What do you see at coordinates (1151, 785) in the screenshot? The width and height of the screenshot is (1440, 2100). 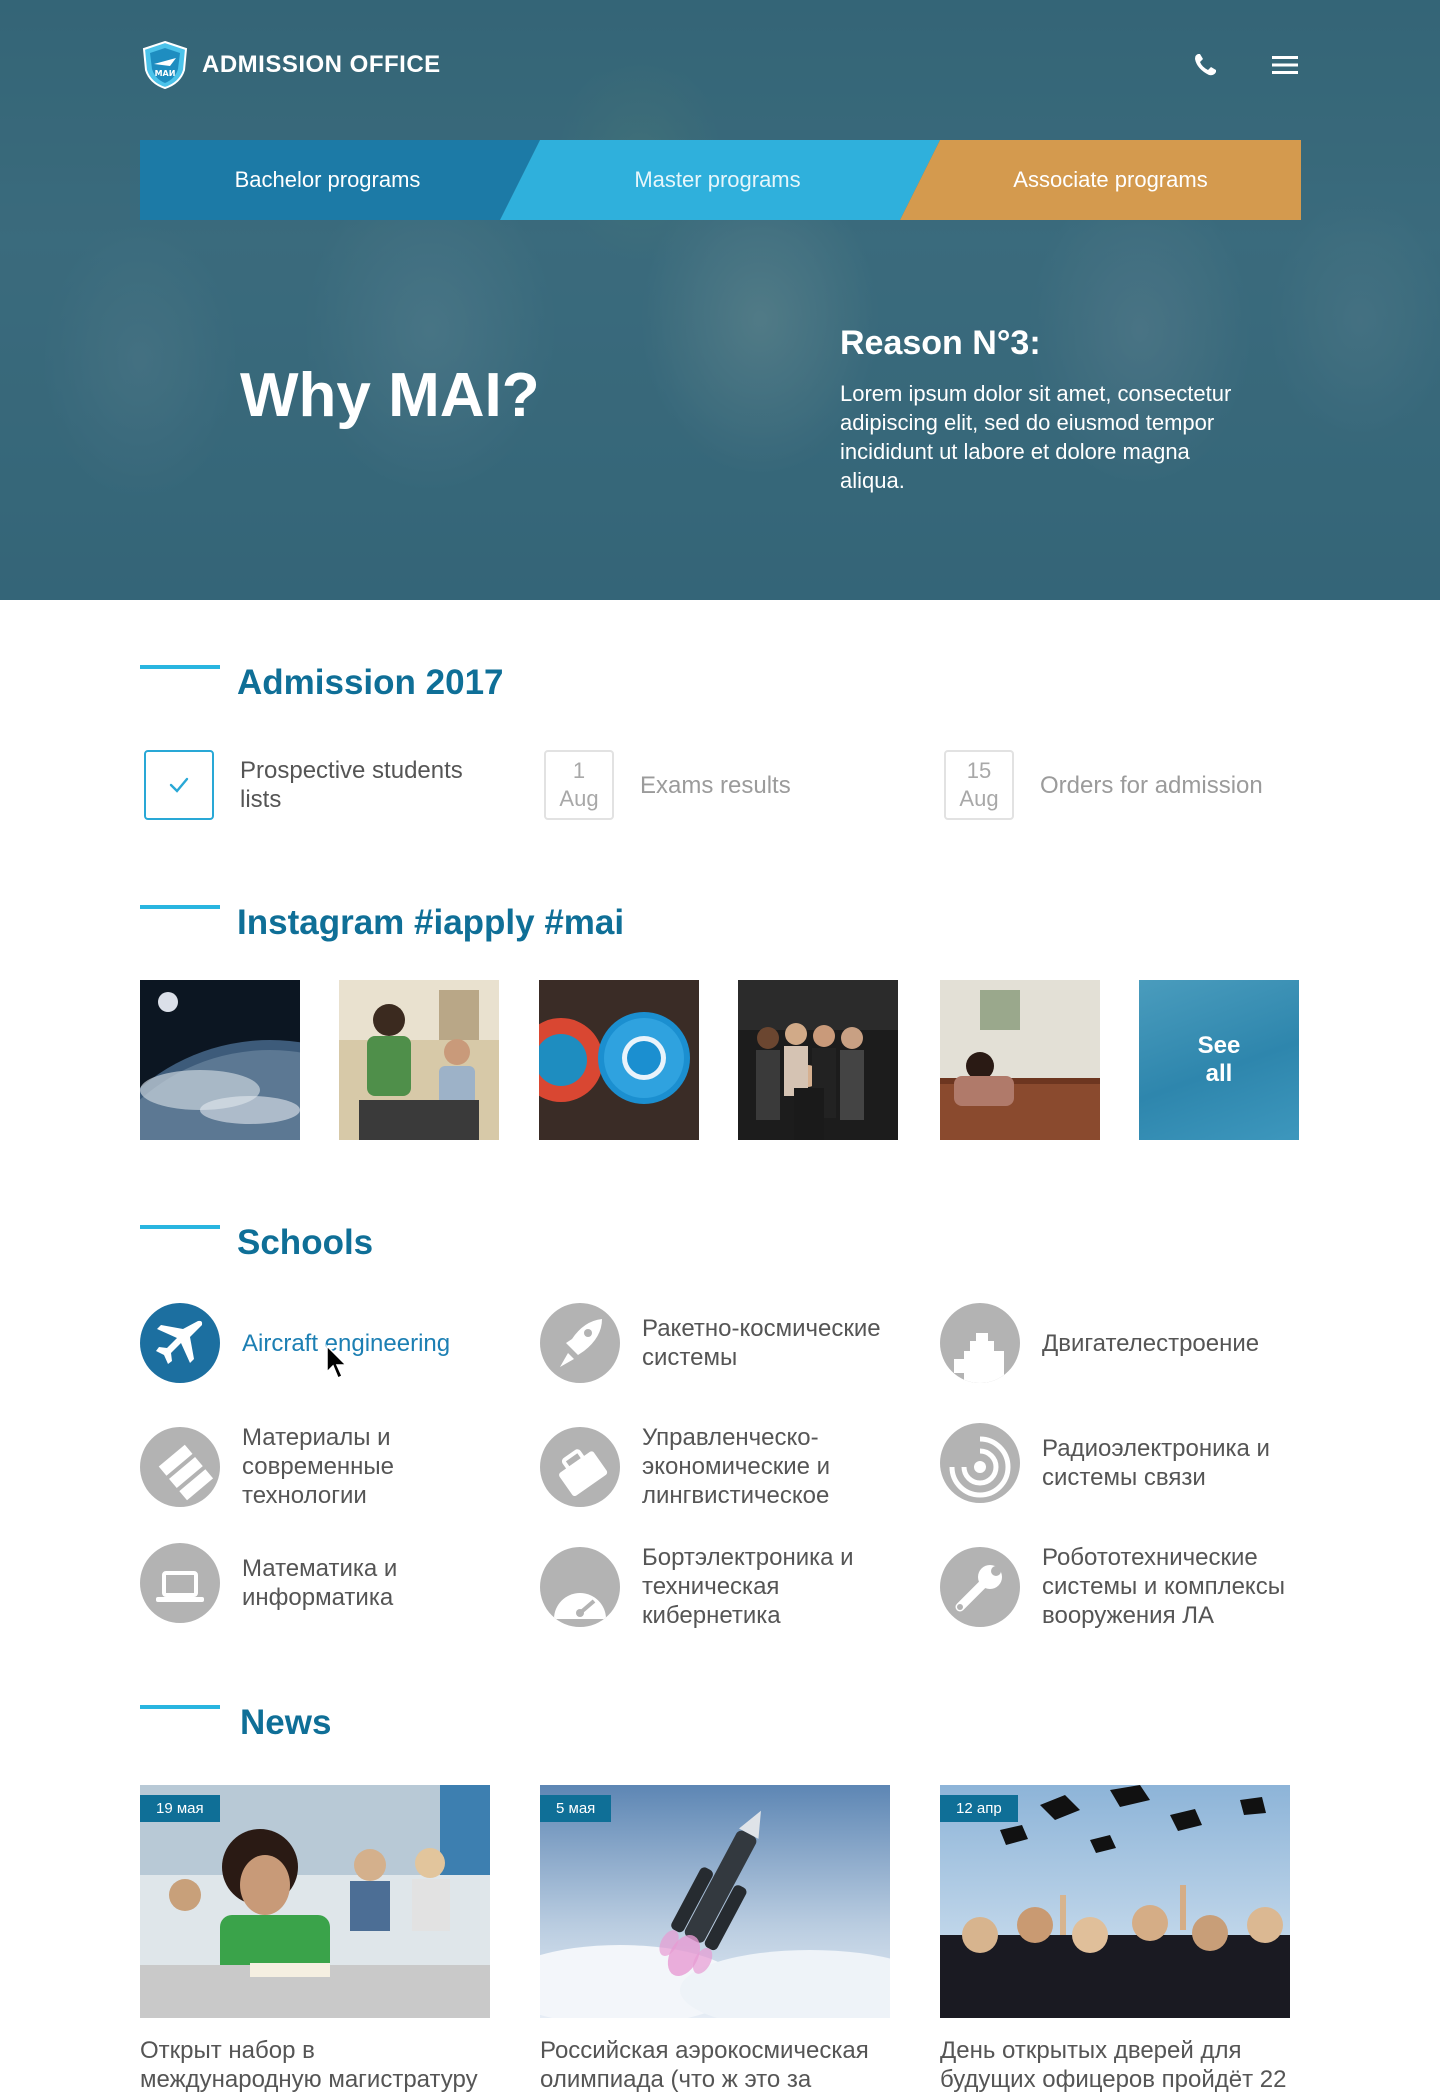 I see `admission-item-label: Orders for admission` at bounding box center [1151, 785].